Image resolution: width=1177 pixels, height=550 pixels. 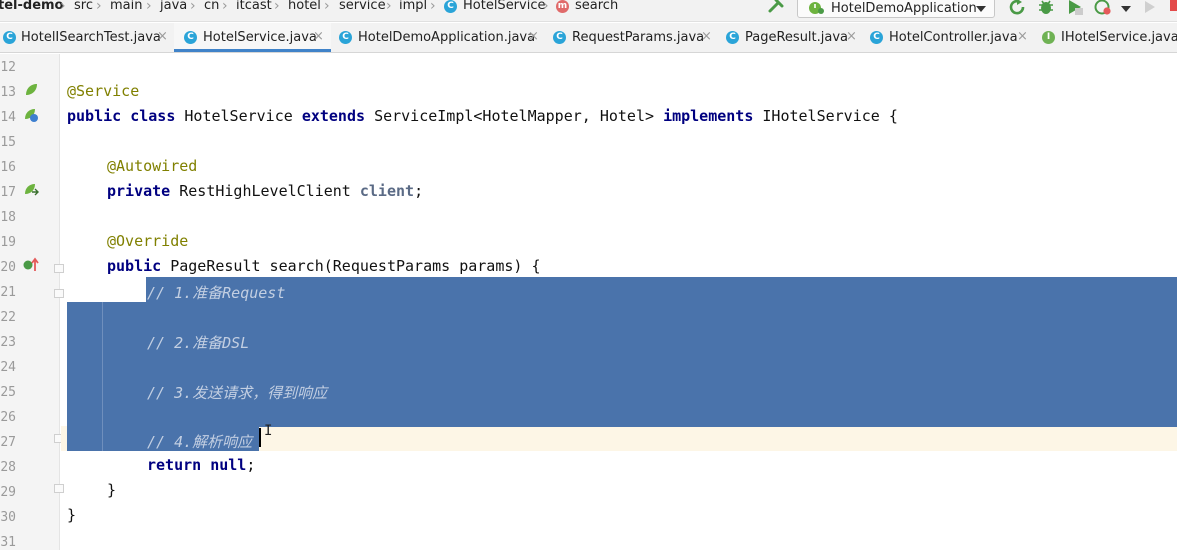 I want to click on tab-hotelservice: C HotelService.java ×, so click(x=252, y=37).